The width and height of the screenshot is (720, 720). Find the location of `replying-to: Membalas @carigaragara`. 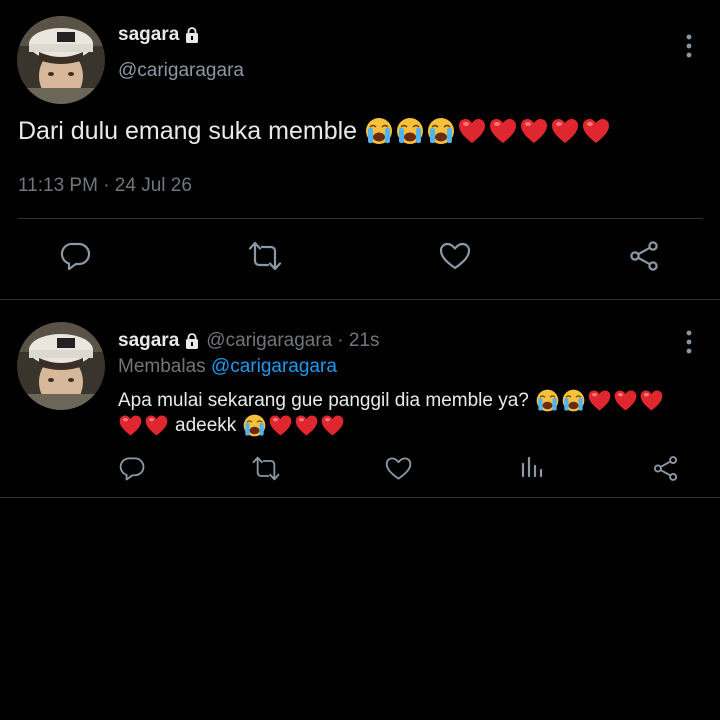

replying-to: Membalas @carigaragara is located at coordinates (227, 367).